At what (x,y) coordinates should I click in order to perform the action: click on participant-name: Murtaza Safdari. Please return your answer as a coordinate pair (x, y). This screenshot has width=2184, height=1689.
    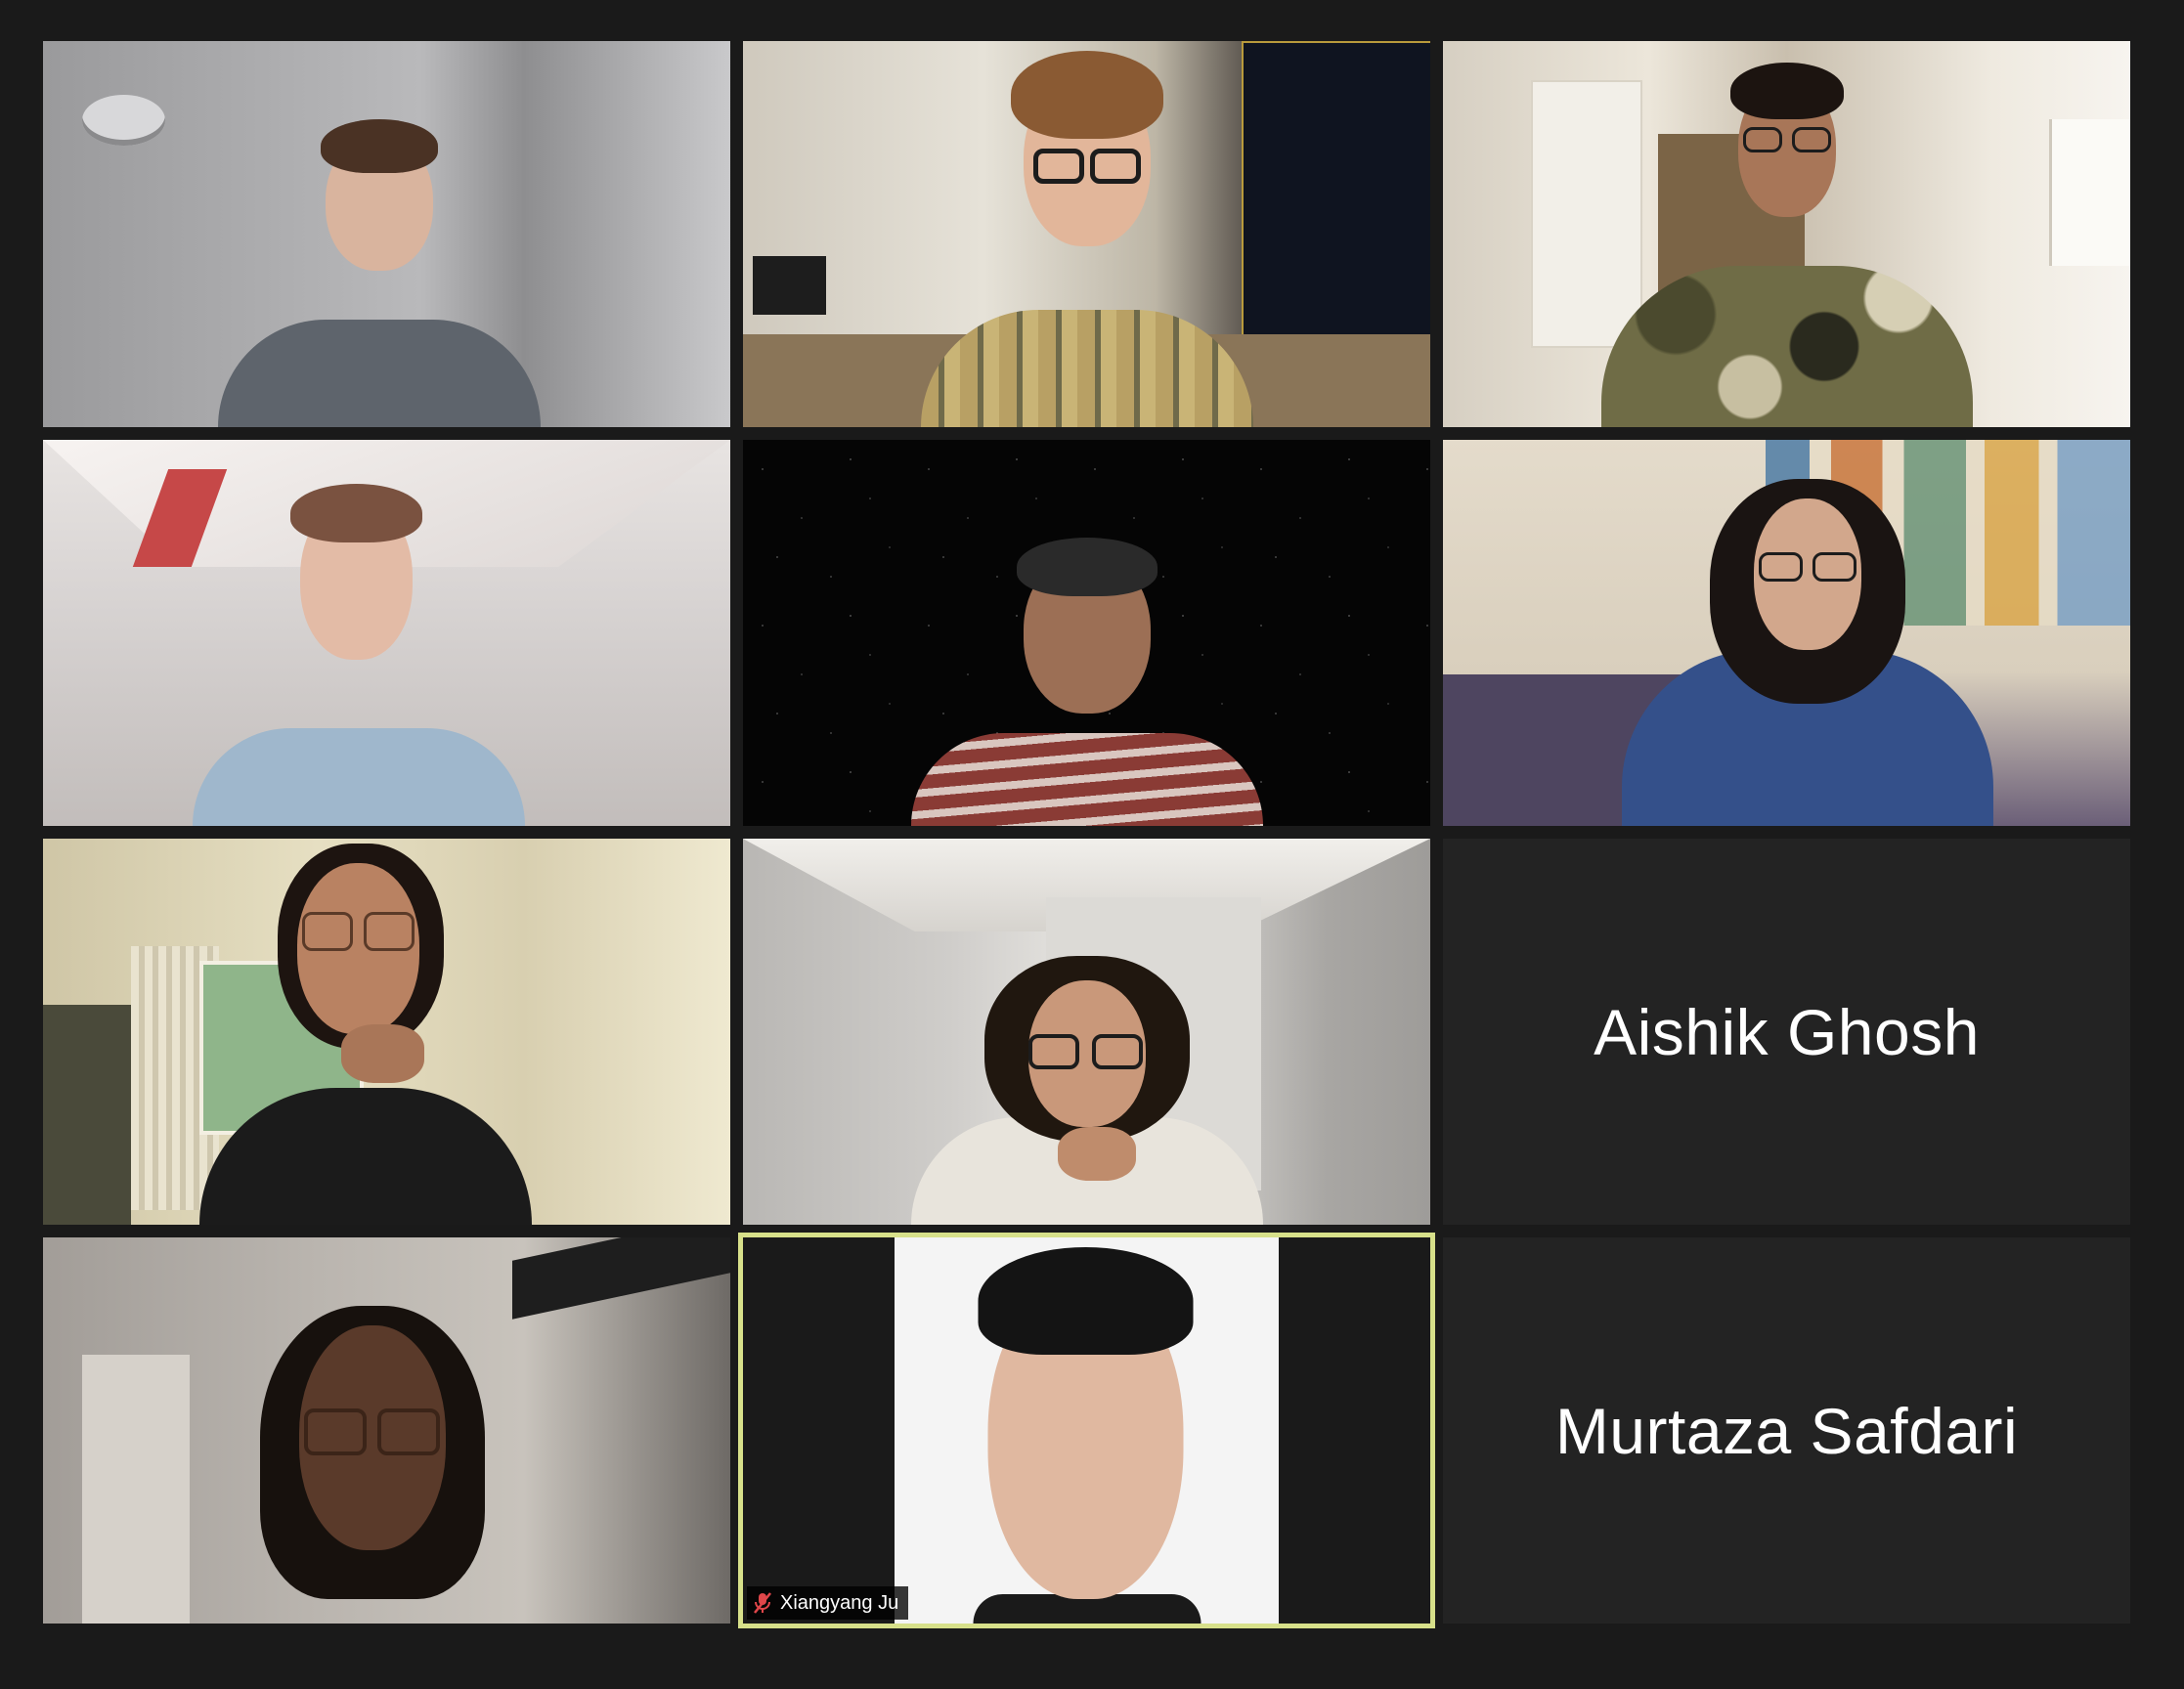
    Looking at the image, I should click on (1786, 1430).